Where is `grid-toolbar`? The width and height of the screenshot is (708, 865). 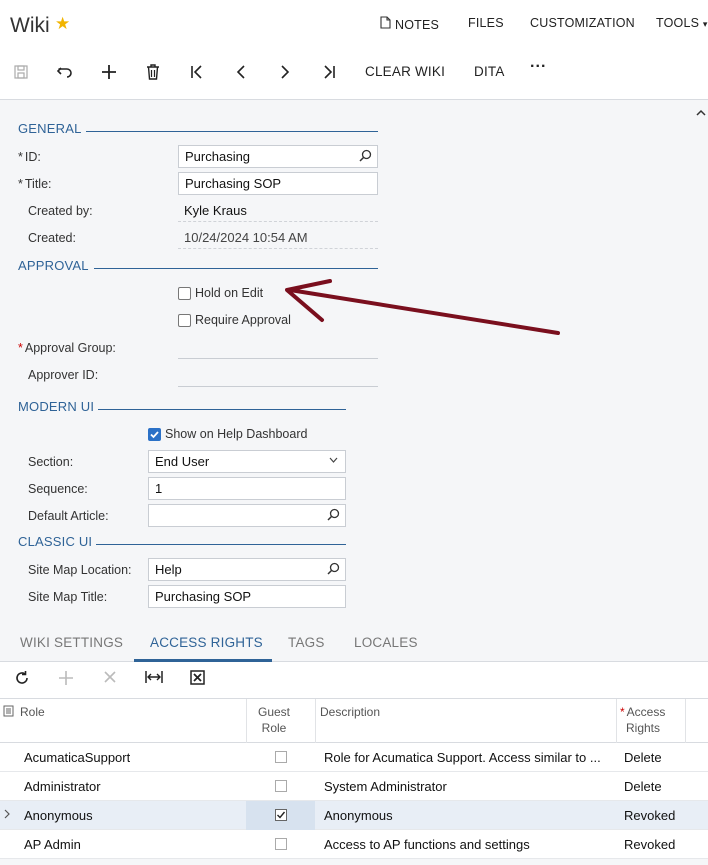 grid-toolbar is located at coordinates (354, 680).